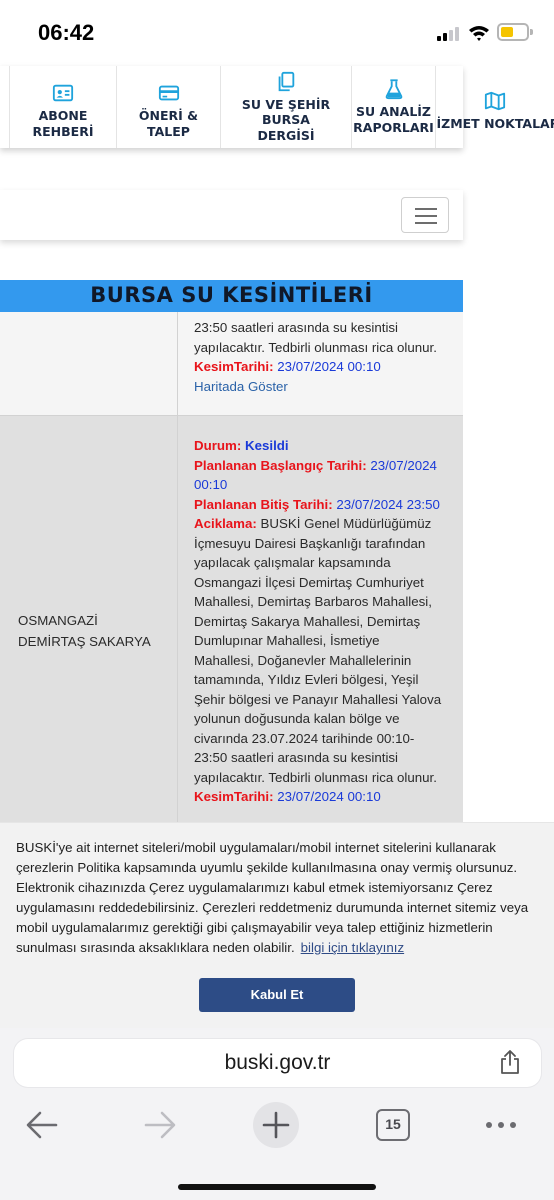  What do you see at coordinates (263, 504) in the screenshot?
I see `end-label: Planlanan Bitiş Tarihi:` at bounding box center [263, 504].